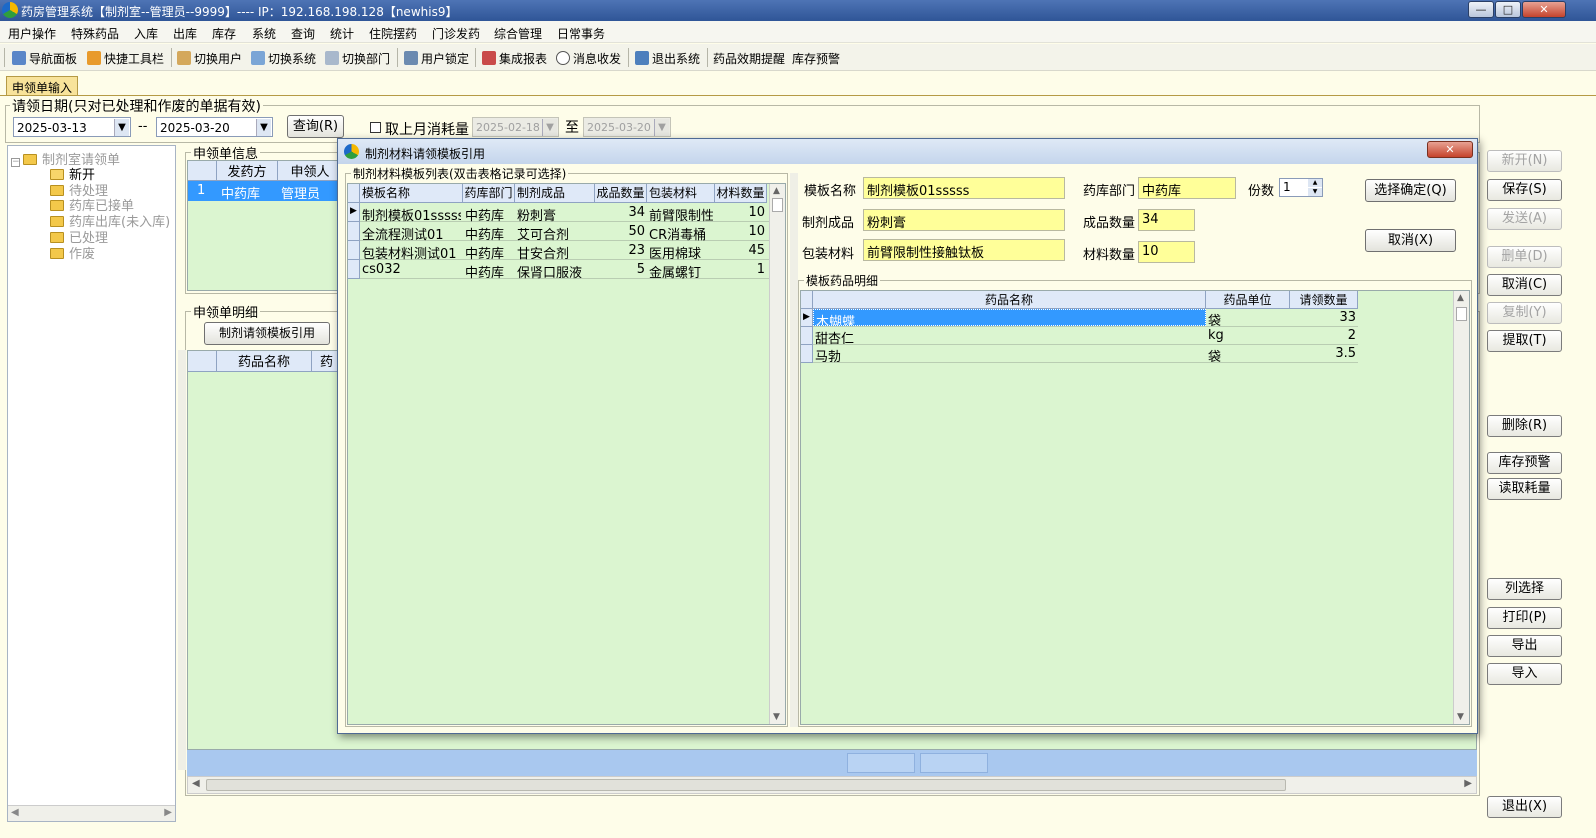 This screenshot has height=838, width=1596. Describe the element at coordinates (964, 188) in the screenshot. I see `template-name-field: 制剂模板01sssss` at that location.